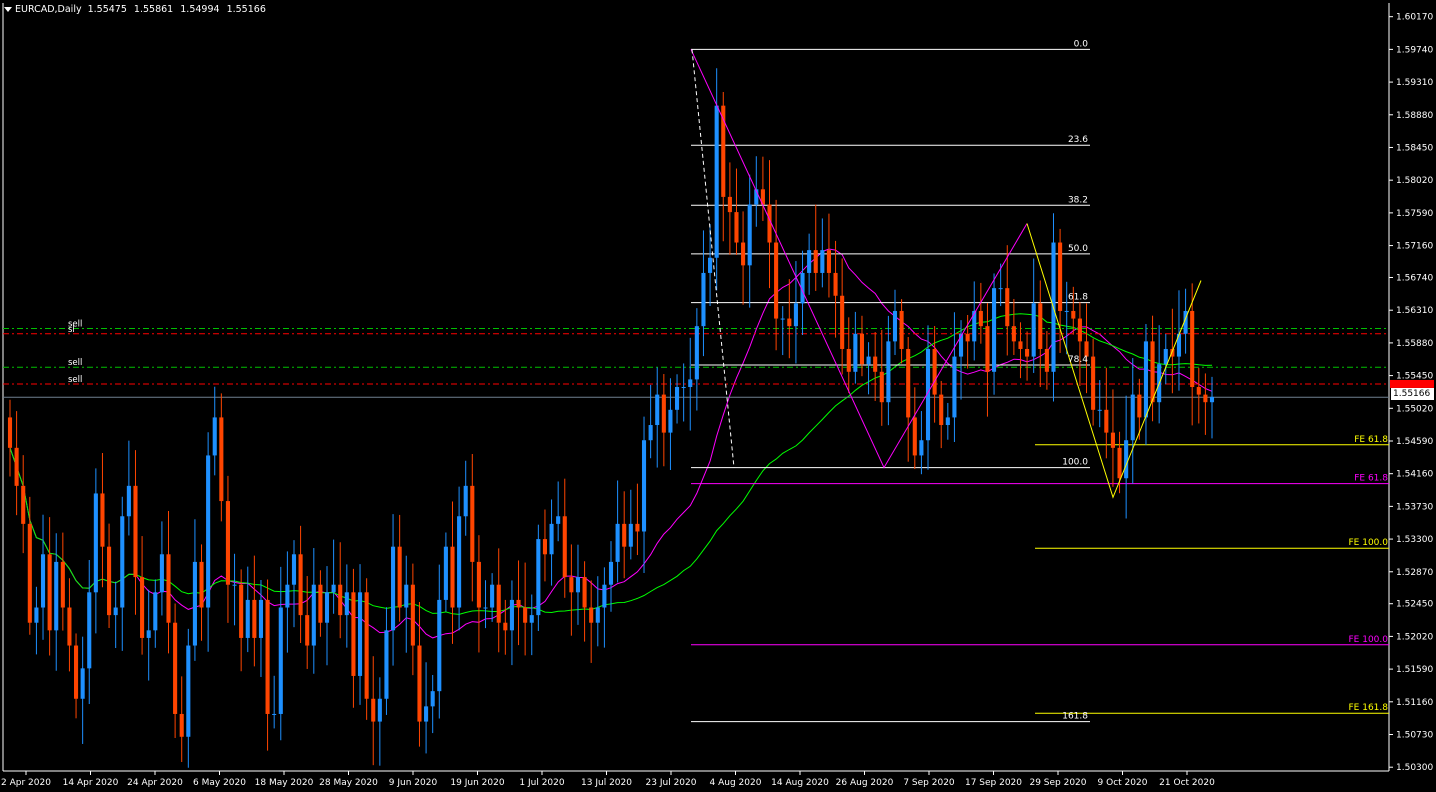 The width and height of the screenshot is (1436, 792). Describe the element at coordinates (1078, 298) in the screenshot. I see `fib-level-label: 61.8` at that location.